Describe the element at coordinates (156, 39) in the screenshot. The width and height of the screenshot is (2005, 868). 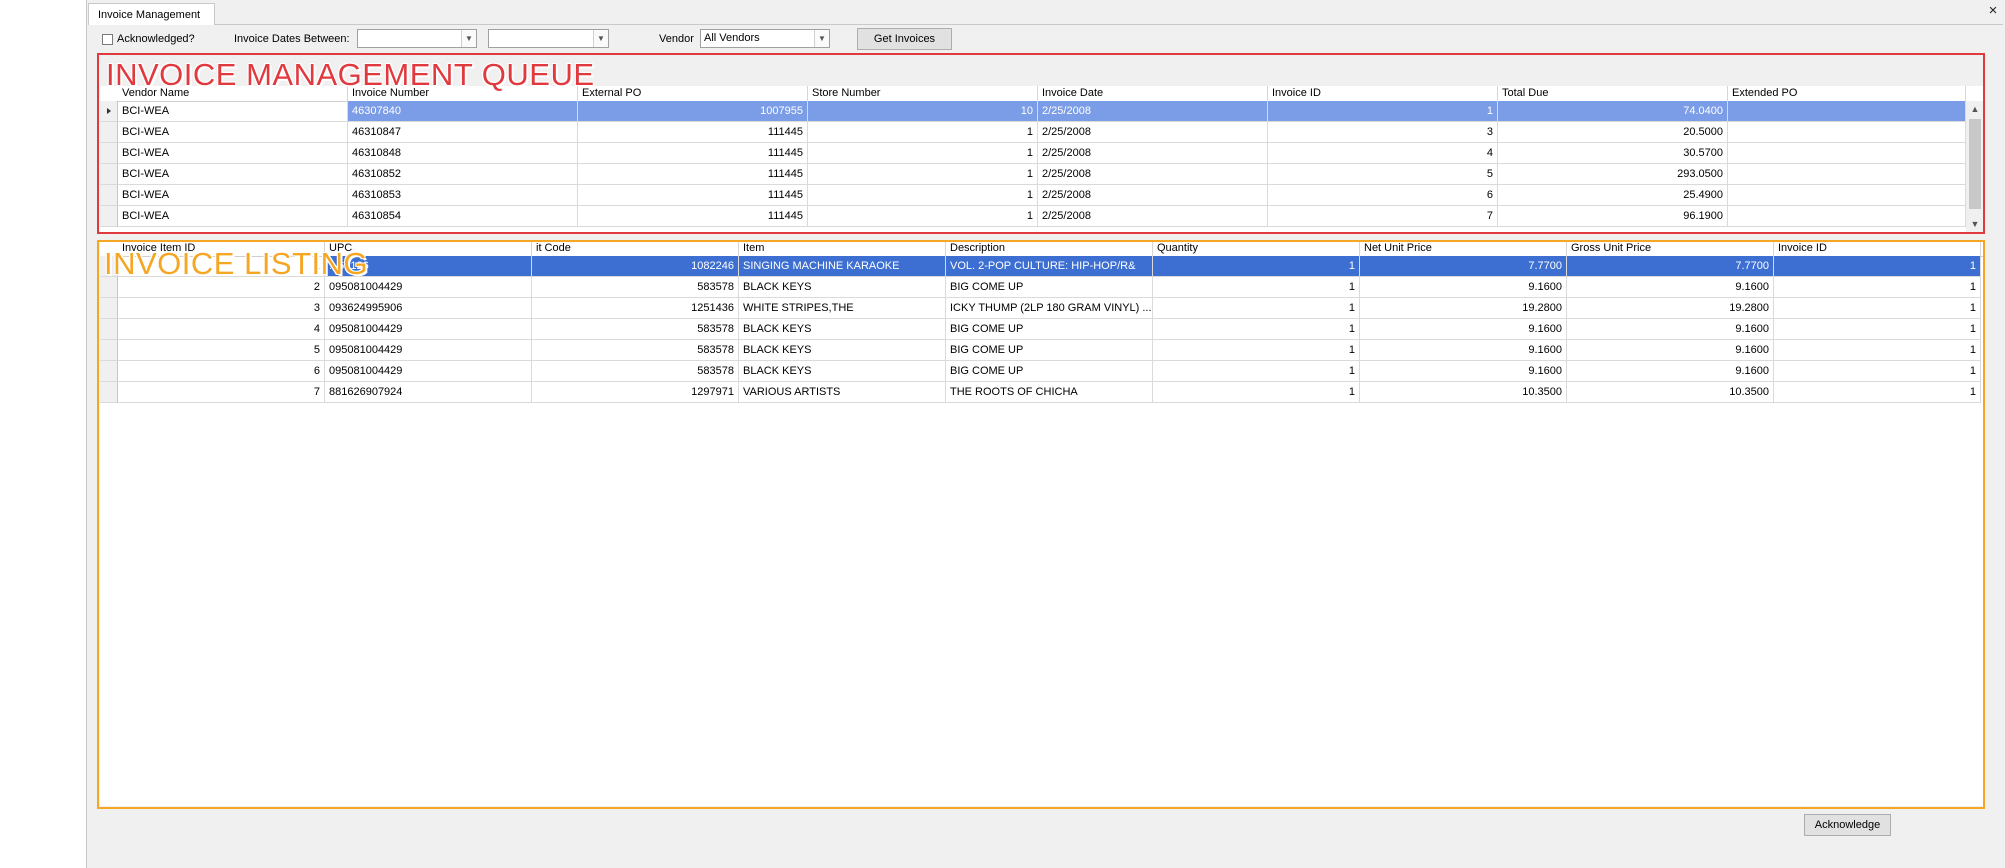
I see `acknowledged-label: Acknowledged?` at that location.